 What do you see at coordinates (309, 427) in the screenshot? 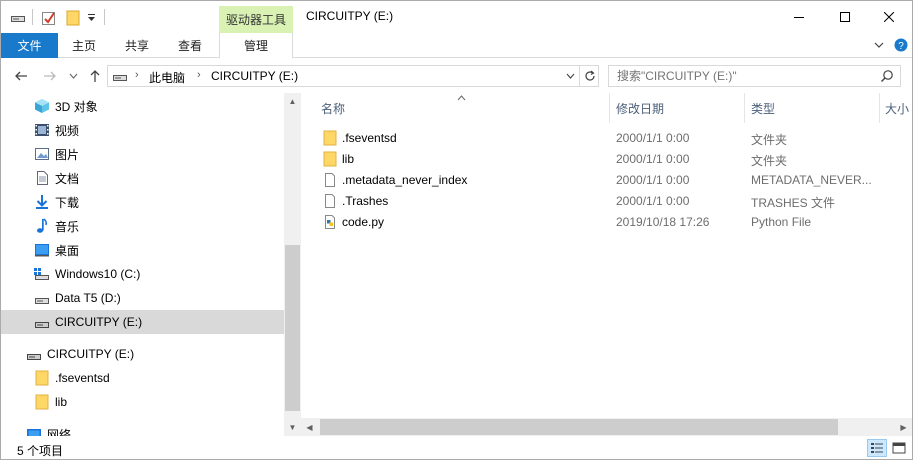
I see `scroll-left-icon: ◀` at bounding box center [309, 427].